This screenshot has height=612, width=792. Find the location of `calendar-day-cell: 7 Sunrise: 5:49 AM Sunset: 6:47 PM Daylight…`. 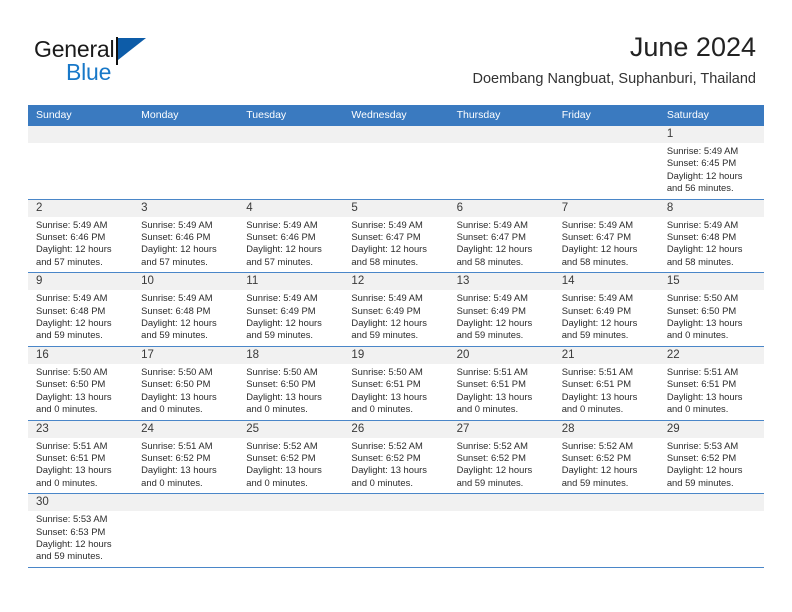

calendar-day-cell: 7 Sunrise: 5:49 AM Sunset: 6:47 PM Daylight… is located at coordinates (606, 236).